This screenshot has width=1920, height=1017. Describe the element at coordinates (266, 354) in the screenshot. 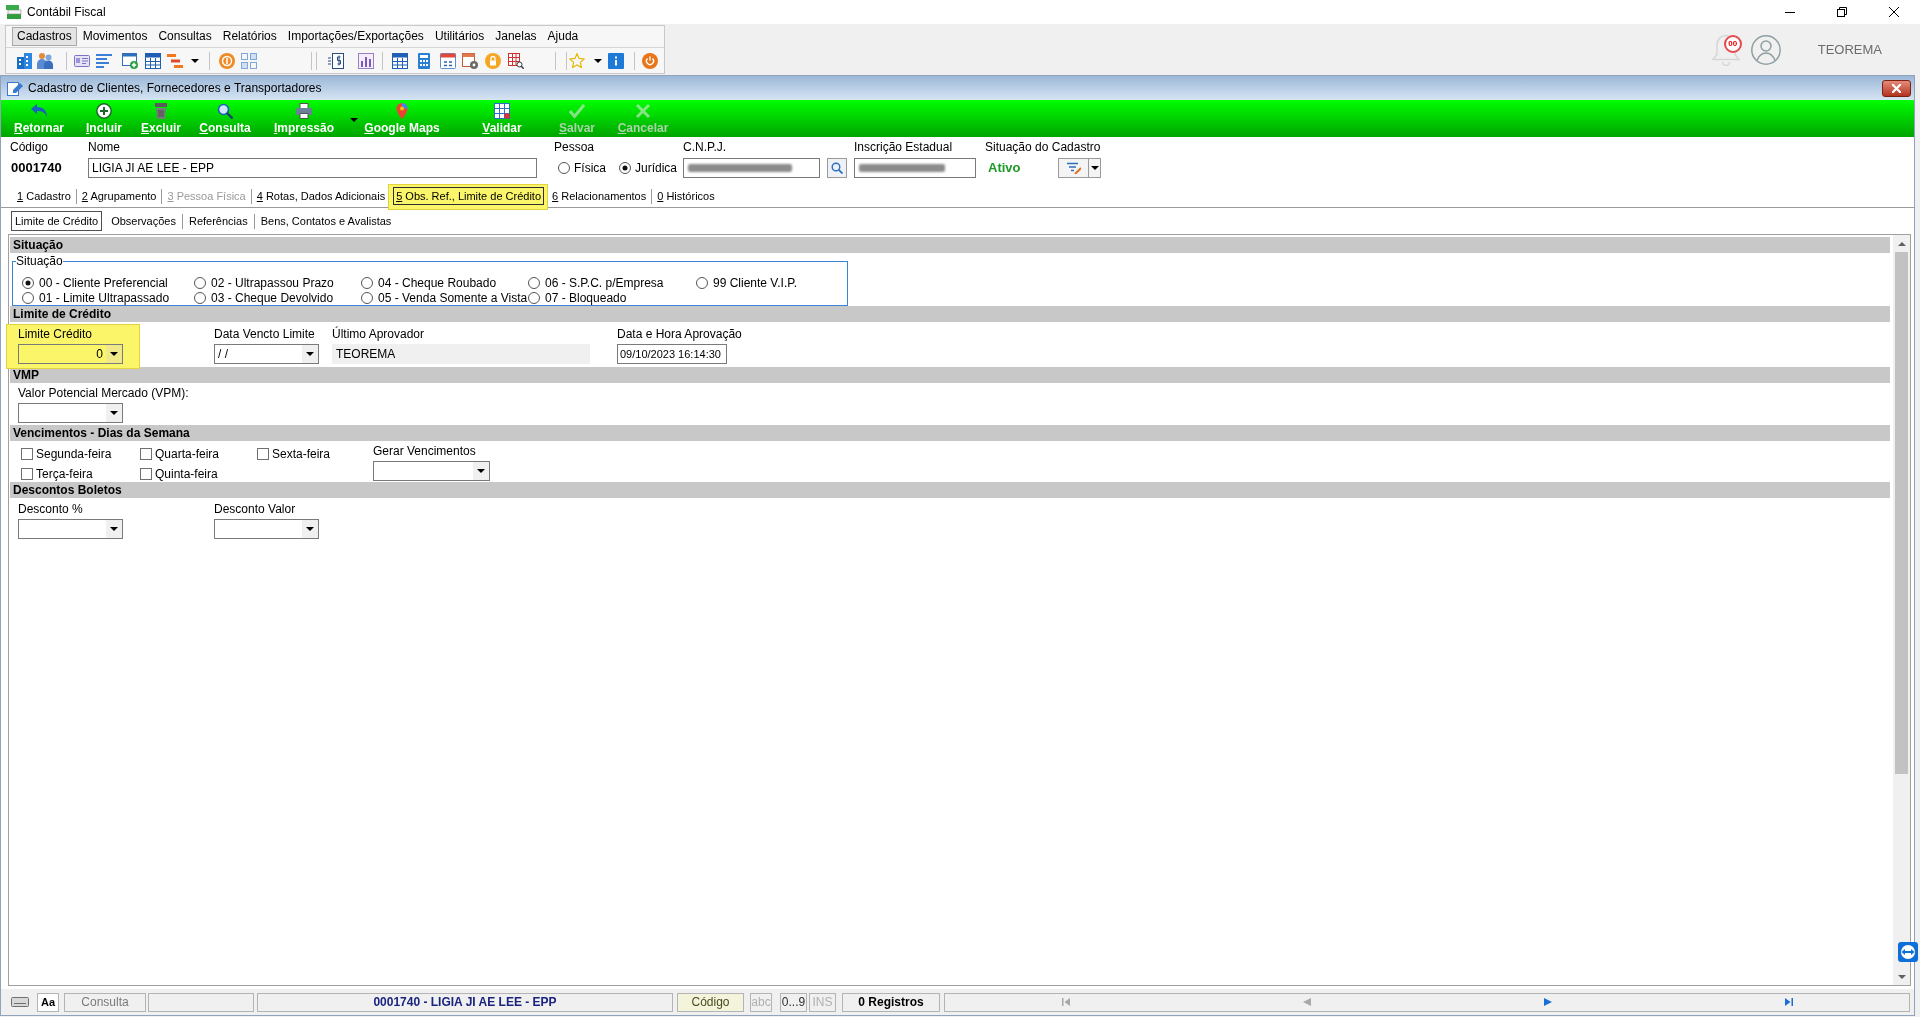

I see `dropdown-field: / /` at that location.